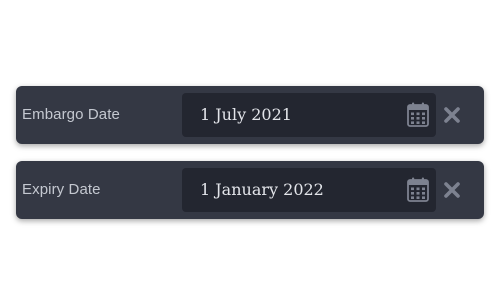 The height and width of the screenshot is (304, 500). What do you see at coordinates (61, 189) in the screenshot?
I see `expiry-date-label: Expiry Date` at bounding box center [61, 189].